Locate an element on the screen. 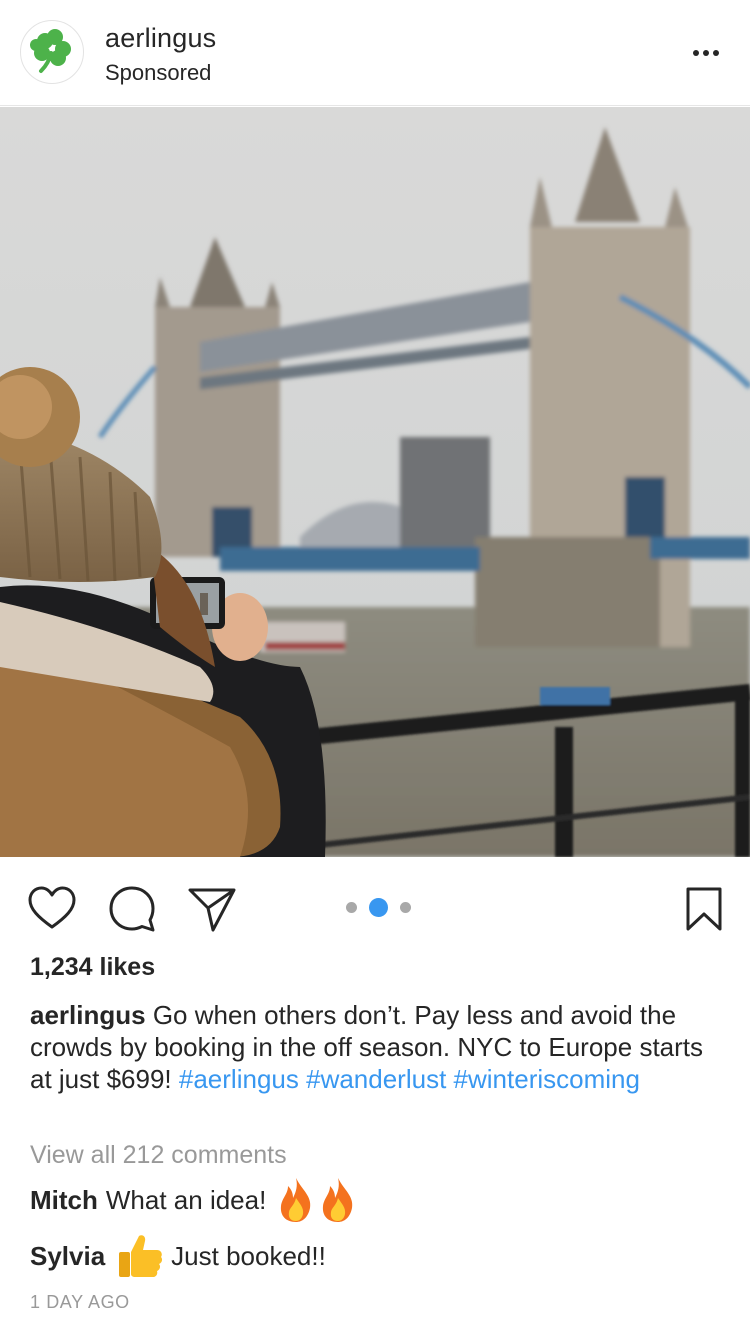 This screenshot has width=750, height=1338. view-all-comments-link: View all 212 comments is located at coordinates (158, 1155).